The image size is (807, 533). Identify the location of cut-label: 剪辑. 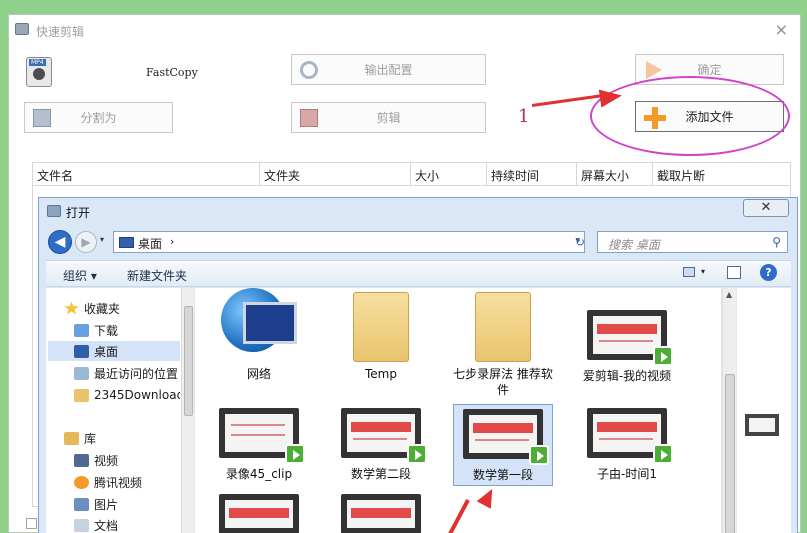
(388, 118).